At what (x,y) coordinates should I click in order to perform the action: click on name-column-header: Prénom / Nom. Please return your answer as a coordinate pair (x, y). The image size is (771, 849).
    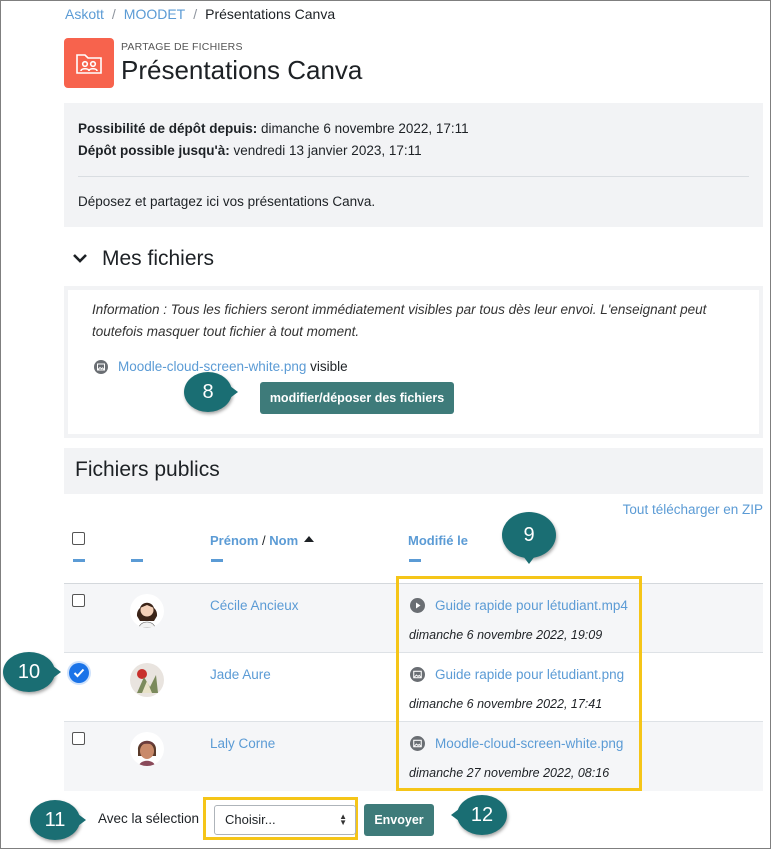
    Looking at the image, I should click on (262, 540).